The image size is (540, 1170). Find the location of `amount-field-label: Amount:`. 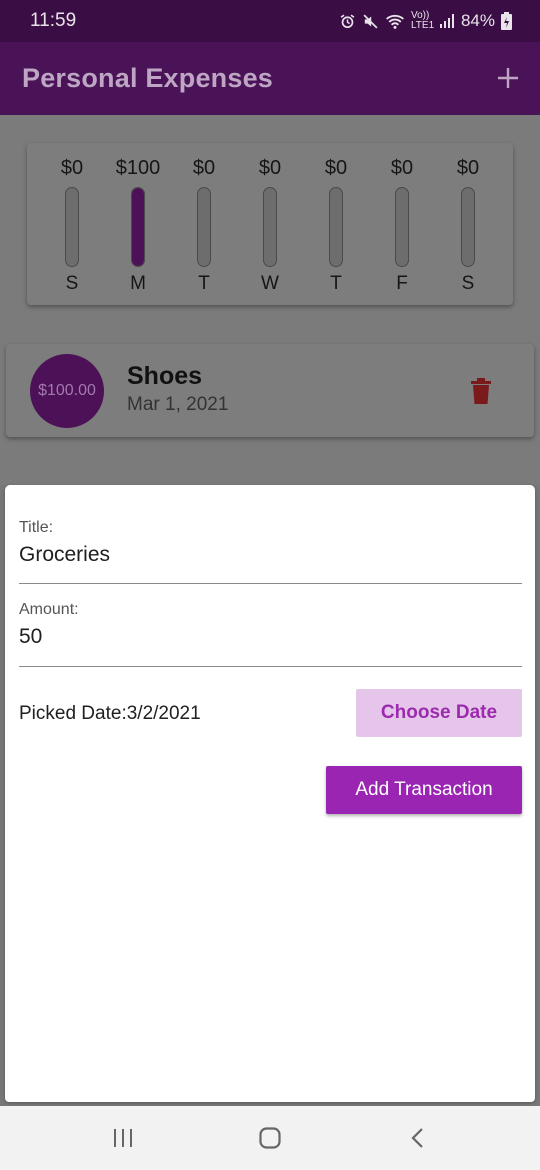

amount-field-label: Amount: is located at coordinates (49, 609).